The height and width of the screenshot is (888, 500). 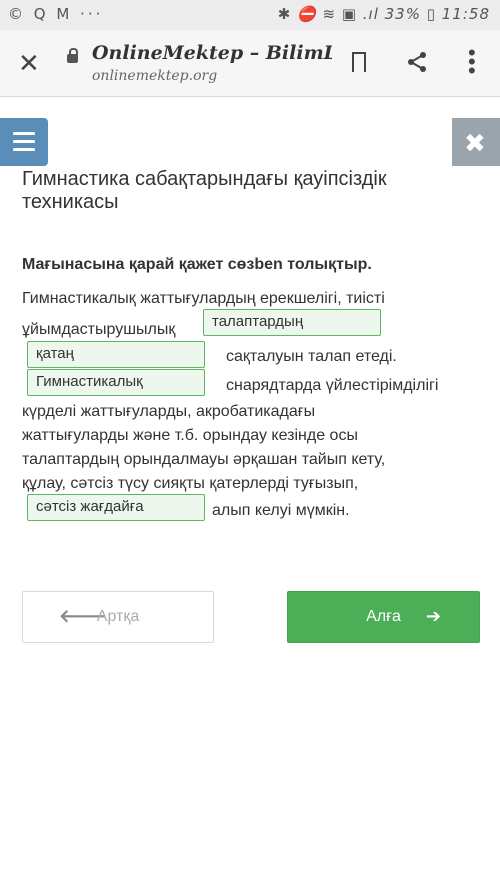 I want to click on hamburger-icon, so click(x=24, y=133).